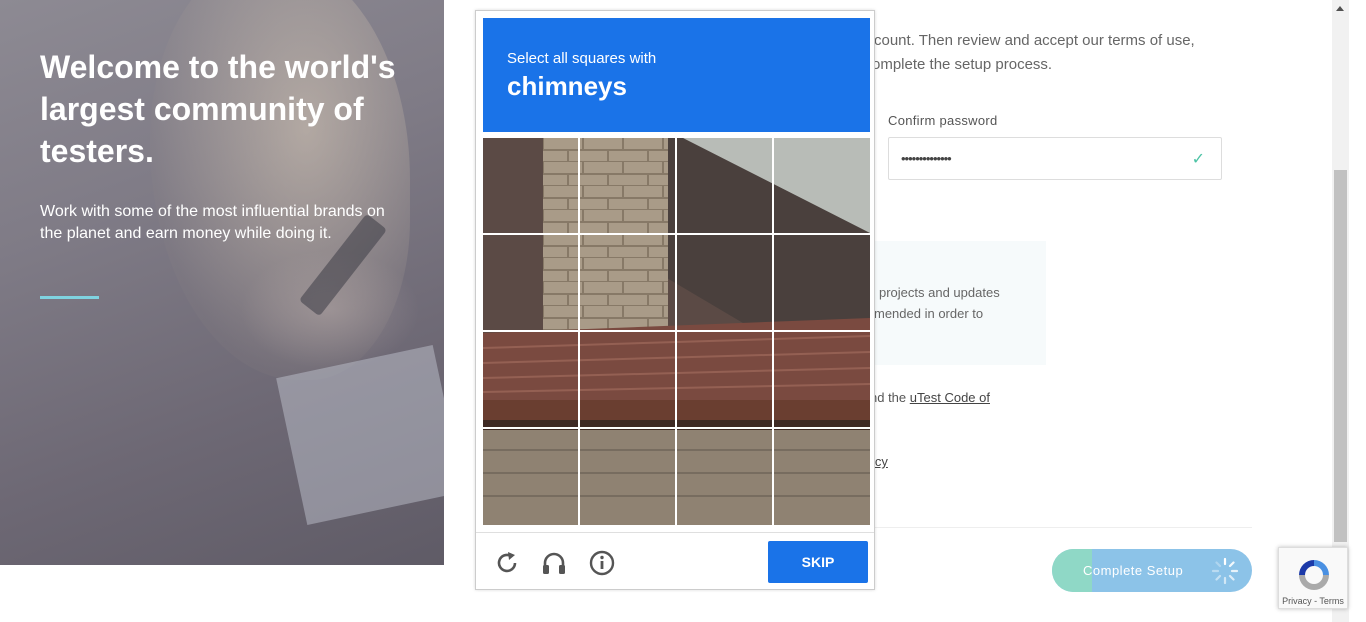 The image size is (1366, 622). I want to click on recaptcha-terms: Privacy - Terms, so click(1313, 601).